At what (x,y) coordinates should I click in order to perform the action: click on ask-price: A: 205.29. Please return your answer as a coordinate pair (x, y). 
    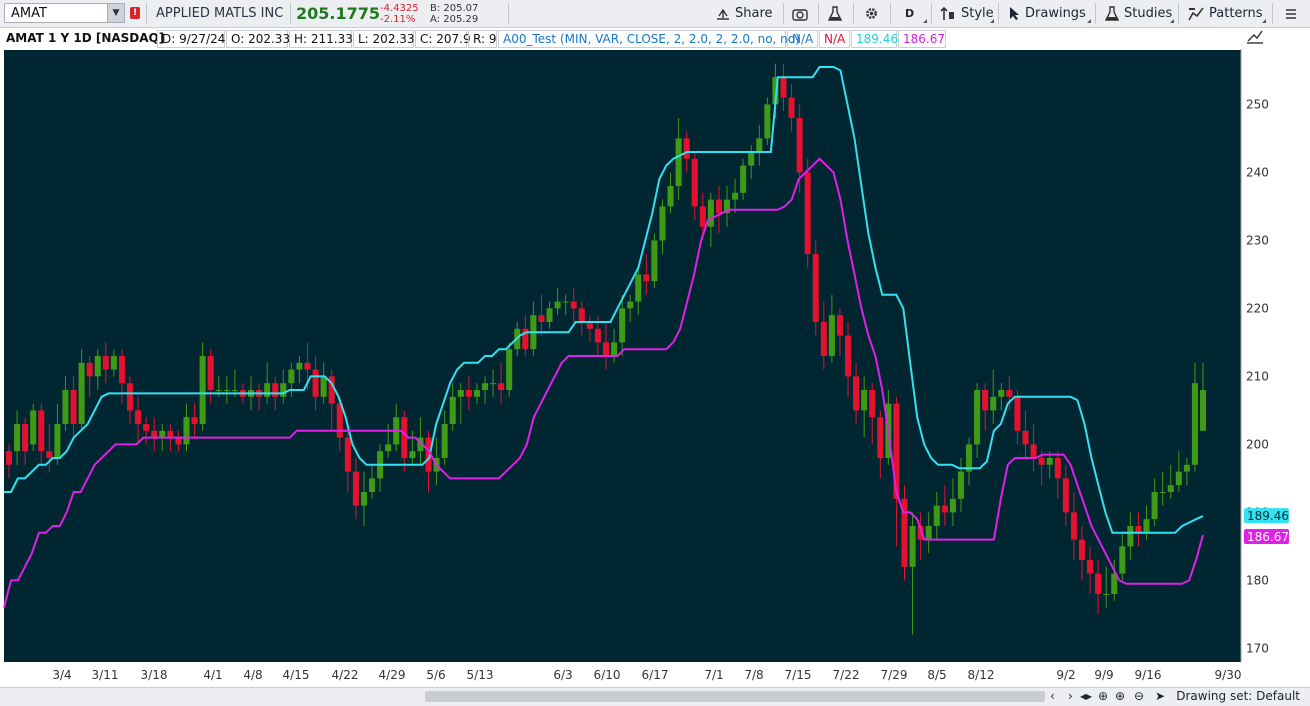
    Looking at the image, I should click on (454, 19).